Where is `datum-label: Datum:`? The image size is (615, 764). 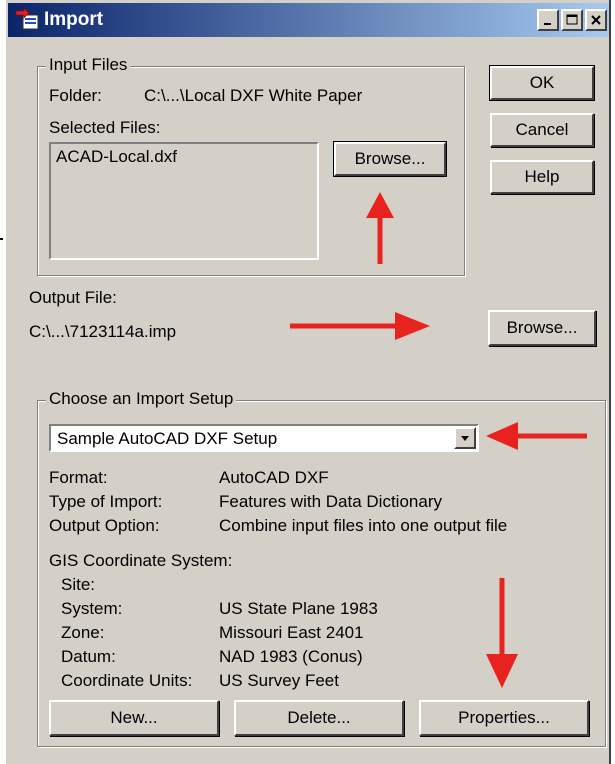
datum-label: Datum: is located at coordinates (88, 656).